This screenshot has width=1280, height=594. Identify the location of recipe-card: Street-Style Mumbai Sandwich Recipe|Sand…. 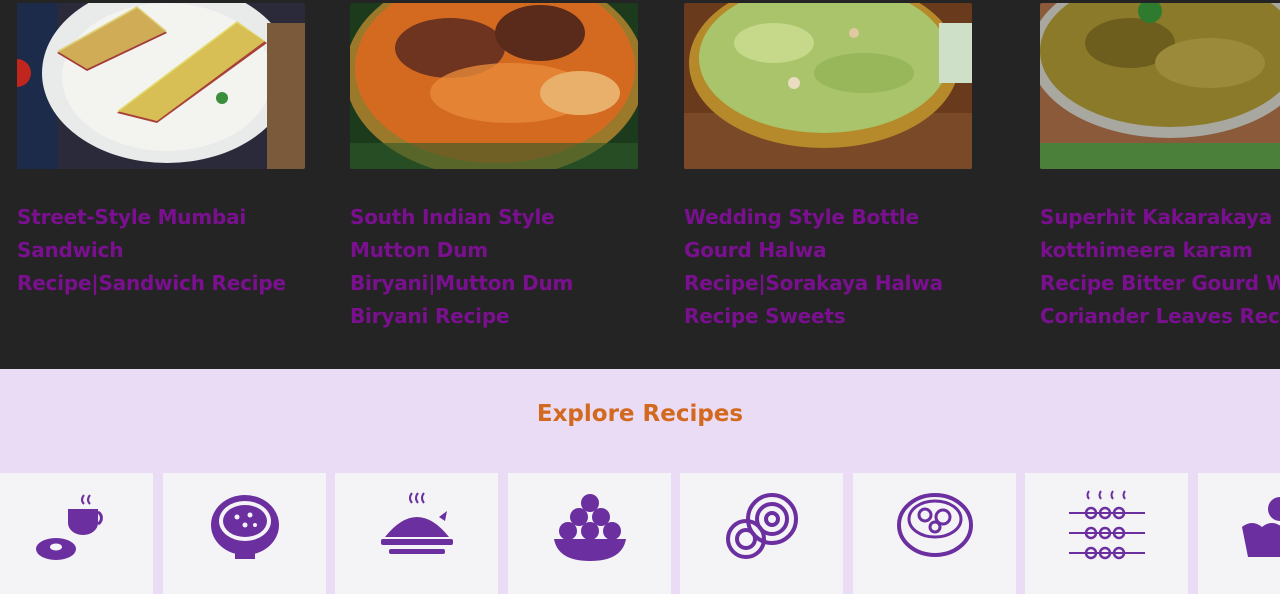
(161, 151).